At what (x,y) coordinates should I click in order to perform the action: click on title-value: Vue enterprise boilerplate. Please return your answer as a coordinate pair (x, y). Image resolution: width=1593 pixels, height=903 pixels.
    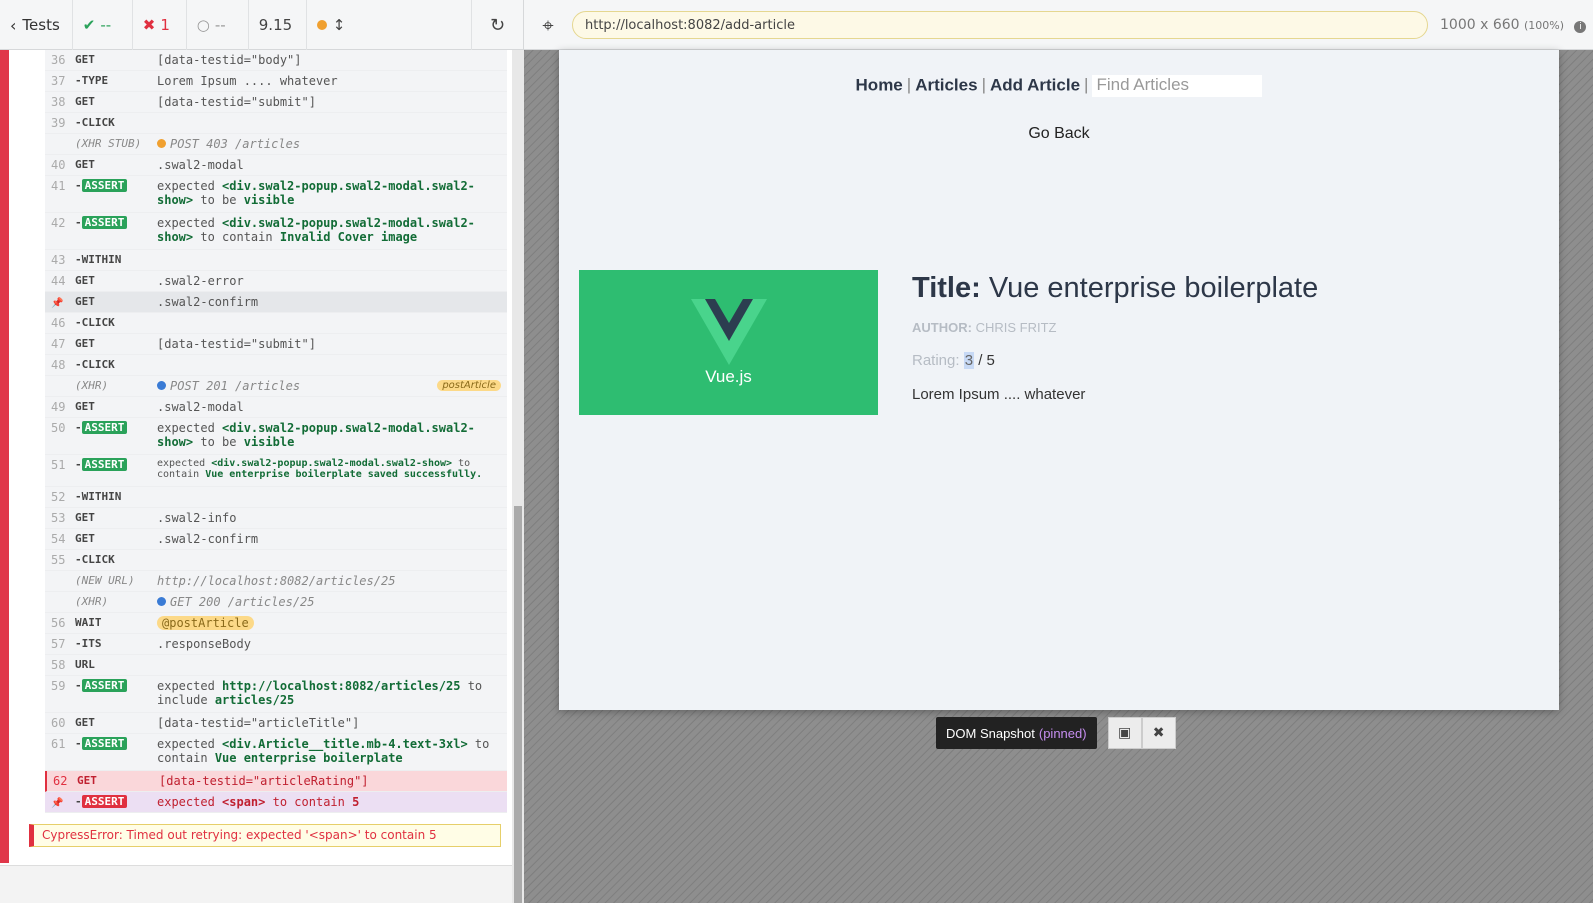
    Looking at the image, I should click on (1153, 288).